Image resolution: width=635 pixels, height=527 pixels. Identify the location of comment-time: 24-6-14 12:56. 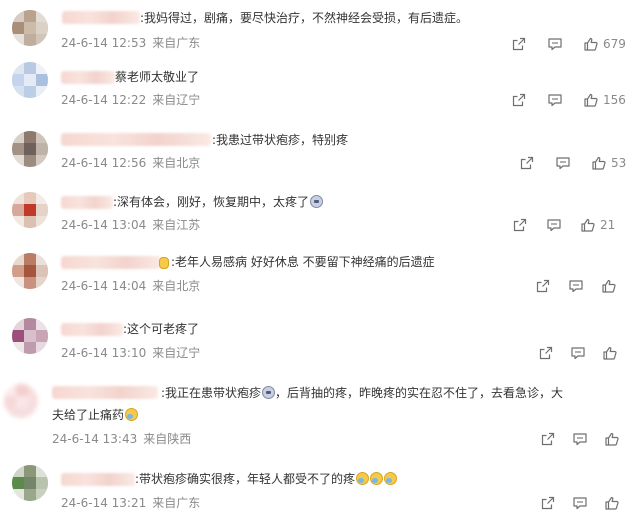
(104, 163).